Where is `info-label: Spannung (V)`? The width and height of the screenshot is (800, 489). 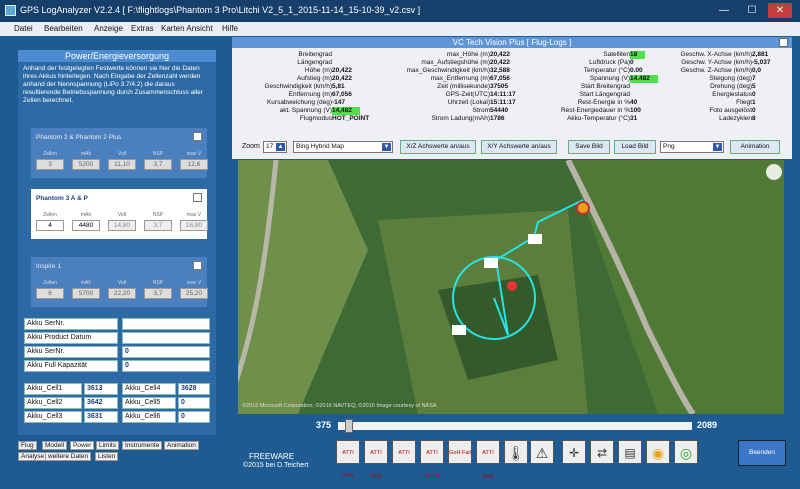
info-label: Spannung (V) is located at coordinates (609, 78).